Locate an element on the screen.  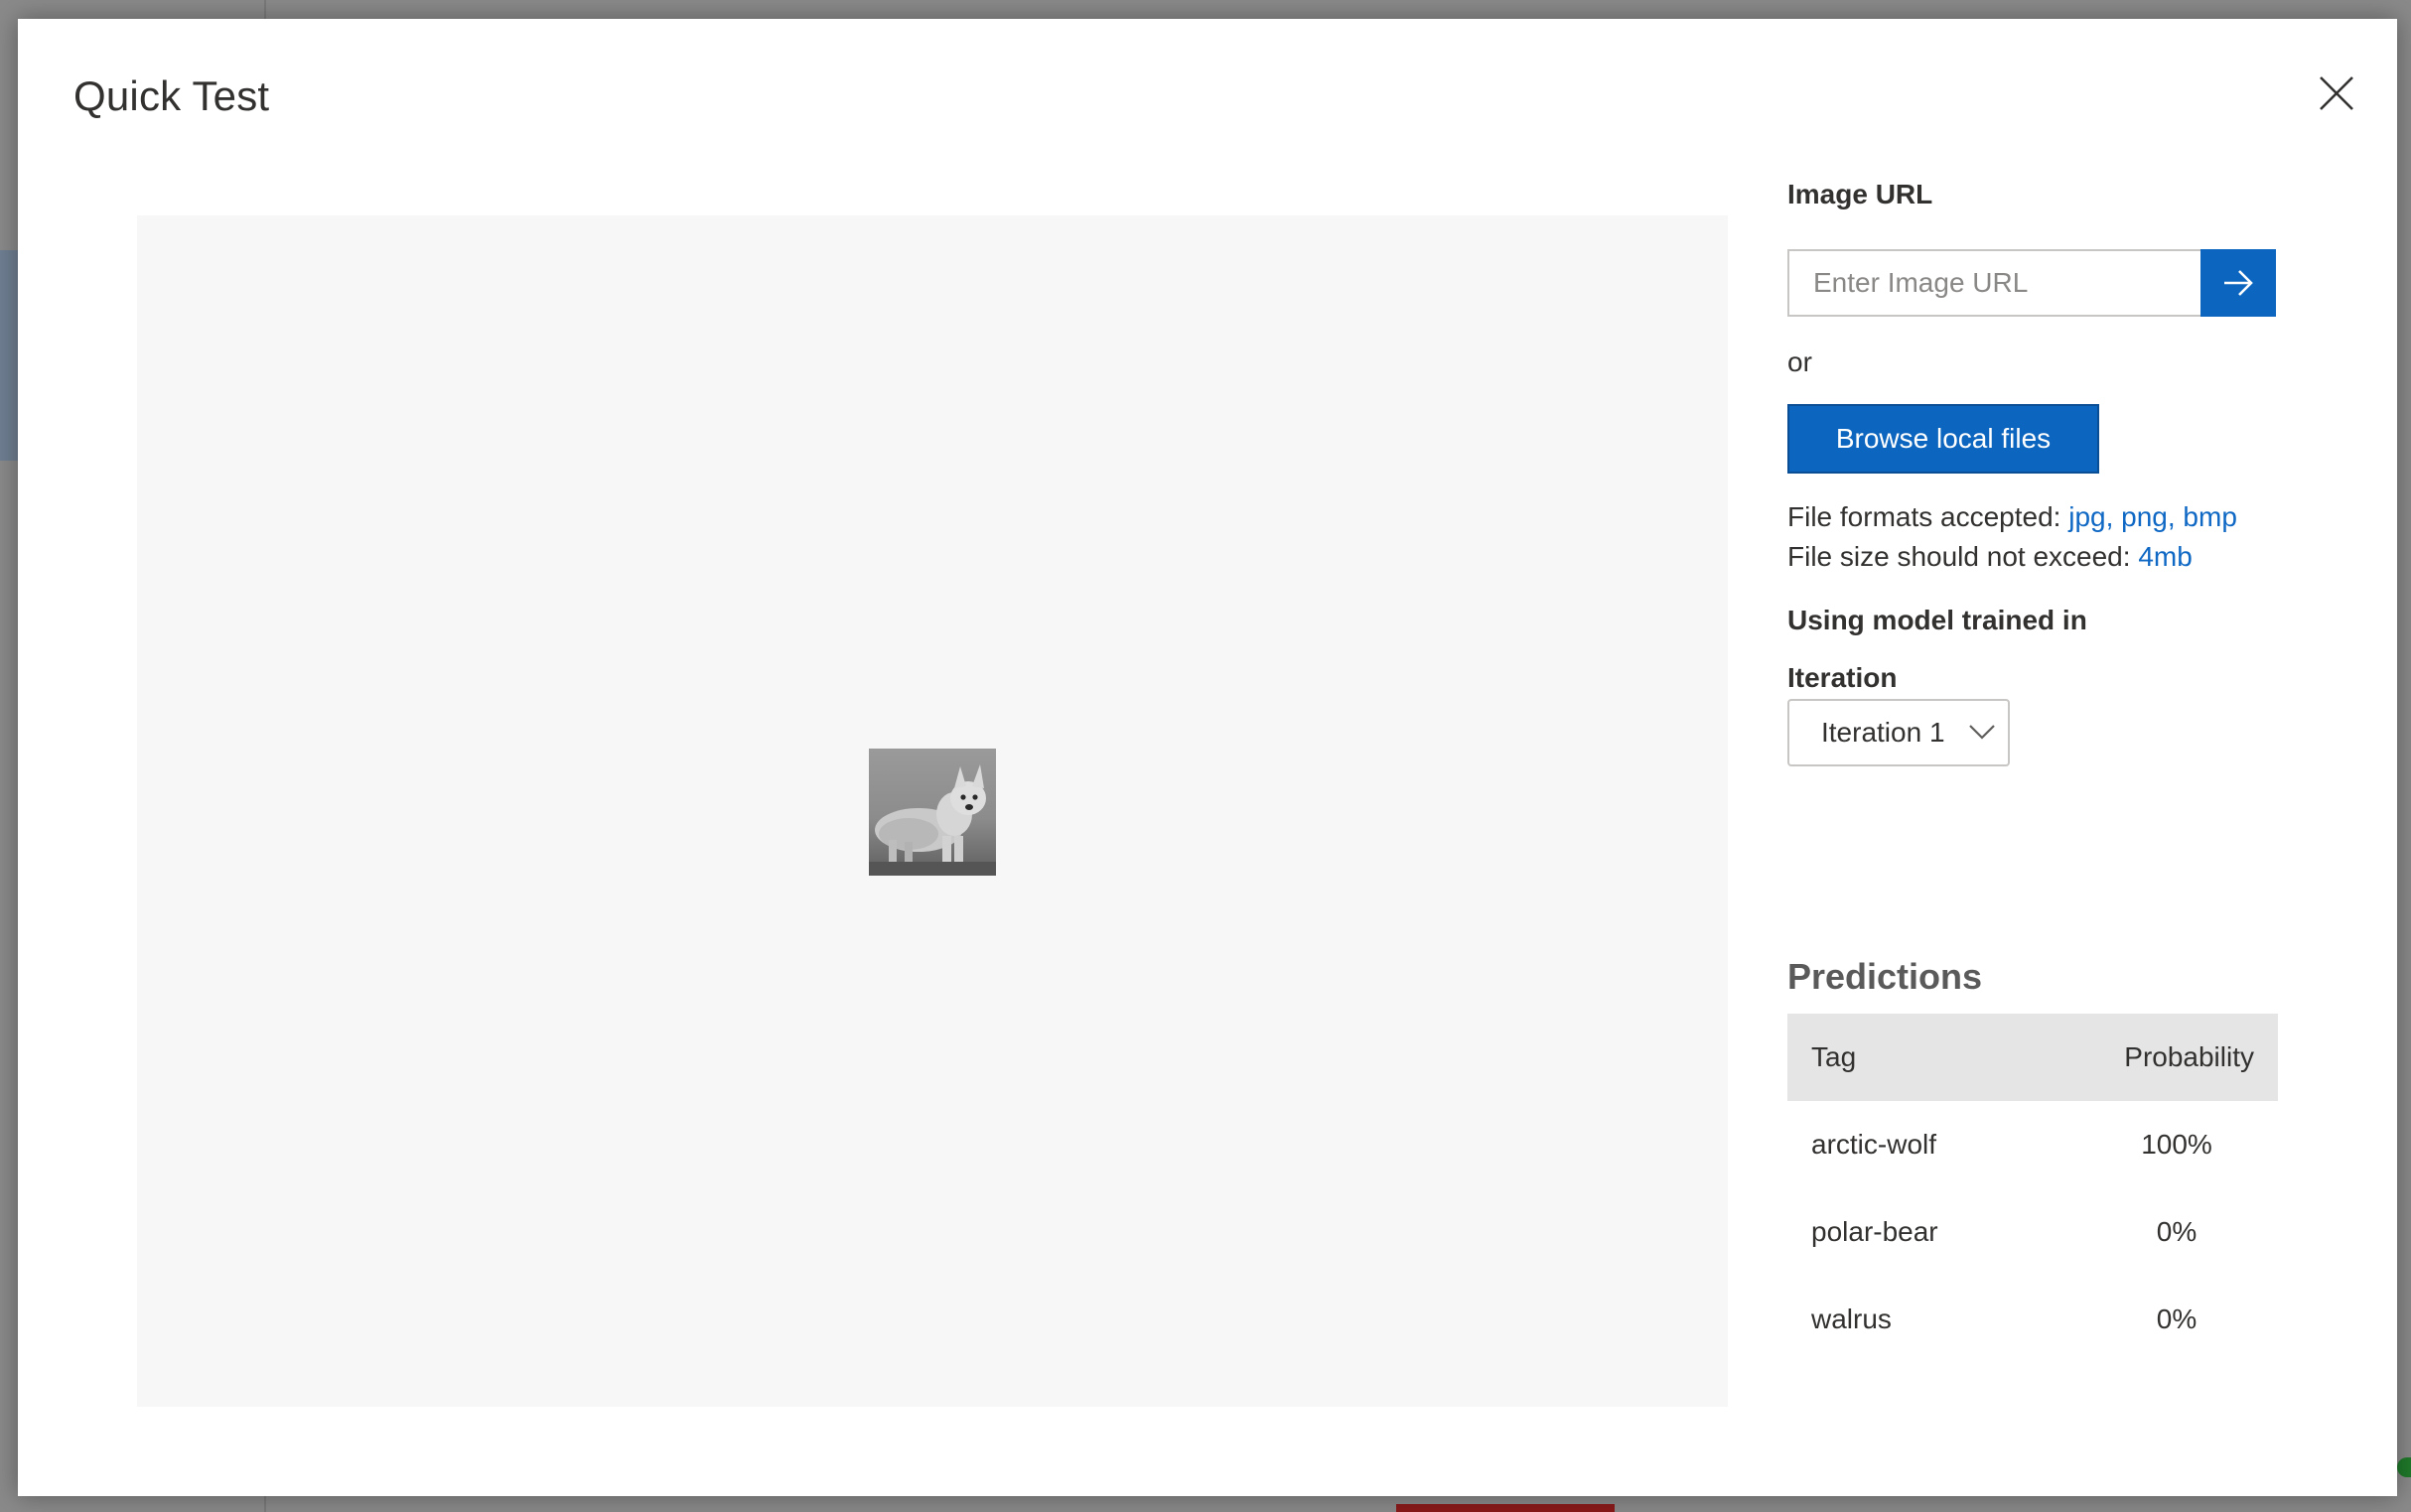
prediction-tag: walrus is located at coordinates (1851, 1319).